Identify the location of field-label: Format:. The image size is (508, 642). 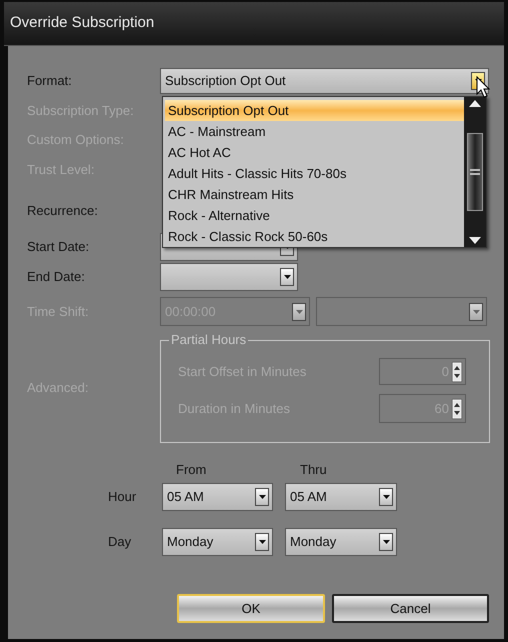
(50, 81).